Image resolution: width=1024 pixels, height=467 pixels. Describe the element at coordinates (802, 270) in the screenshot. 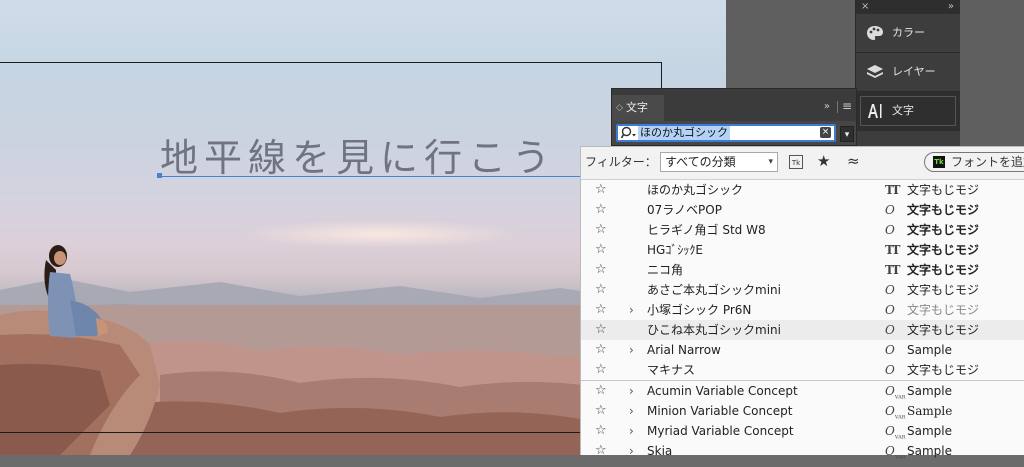

I see `font-list-item: ☆ ニコ角 TT 文字もじモジ` at that location.